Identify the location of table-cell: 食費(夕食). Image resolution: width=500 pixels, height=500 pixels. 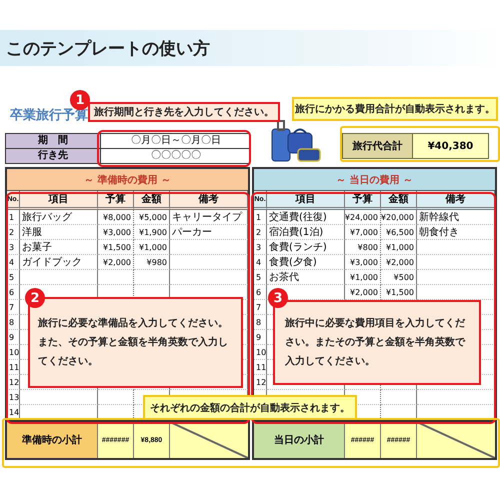
(306, 262).